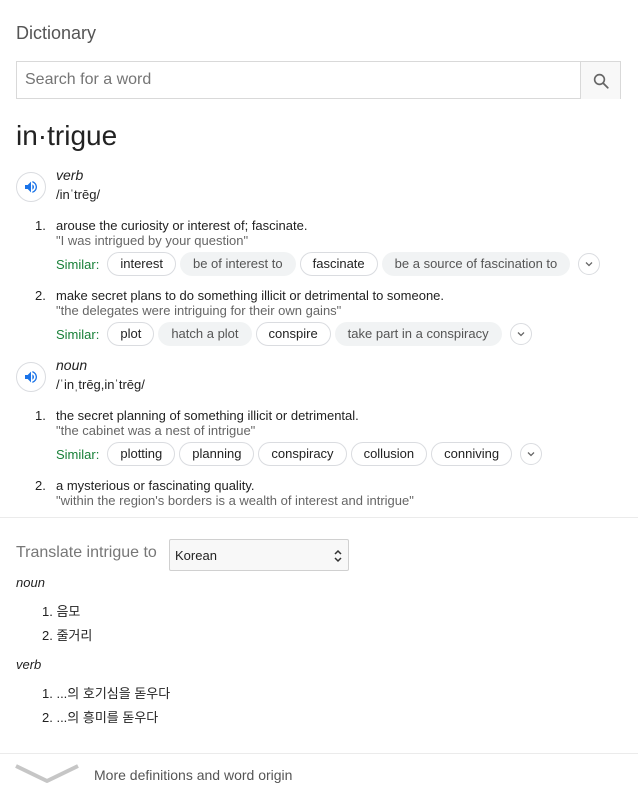 This screenshot has height=794, width=638. What do you see at coordinates (67, 135) in the screenshot?
I see `headword: in·trigue` at bounding box center [67, 135].